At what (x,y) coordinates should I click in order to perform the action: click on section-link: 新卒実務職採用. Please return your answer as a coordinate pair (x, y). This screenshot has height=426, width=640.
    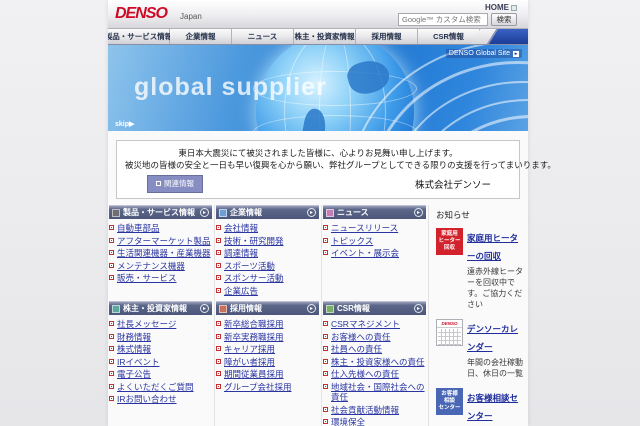
    Looking at the image, I should click on (254, 337).